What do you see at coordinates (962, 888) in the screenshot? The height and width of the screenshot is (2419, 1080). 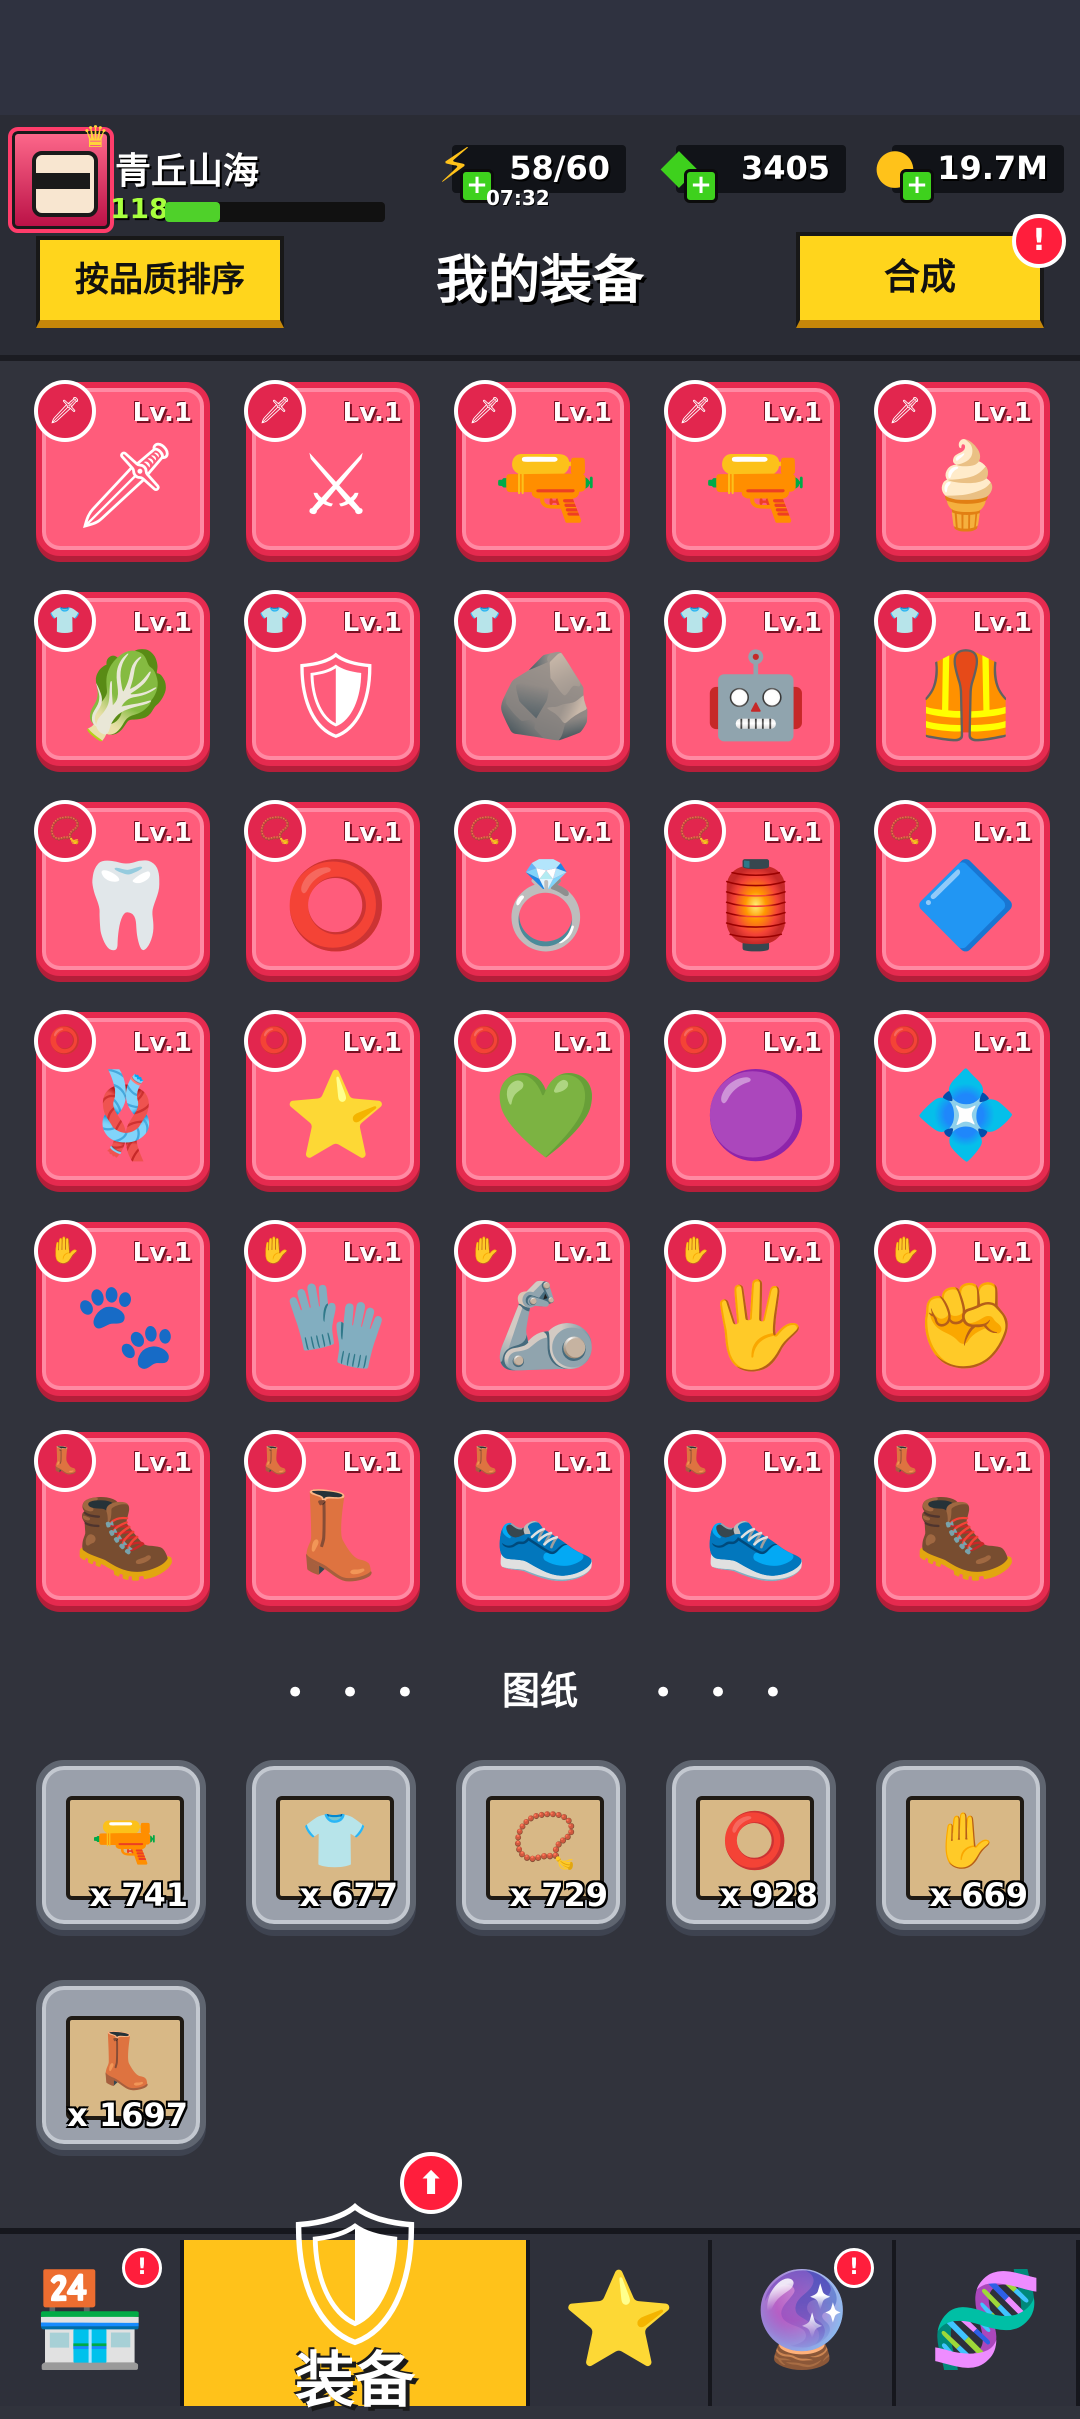 I see `equipment-slot: 📿 🔷 Lv.1` at bounding box center [962, 888].